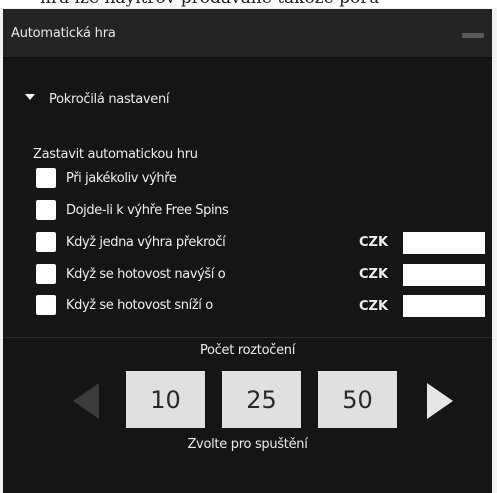  I want to click on background-page-strip: nra lze nayitrov prodavane takoze poru, so click(248, 4).